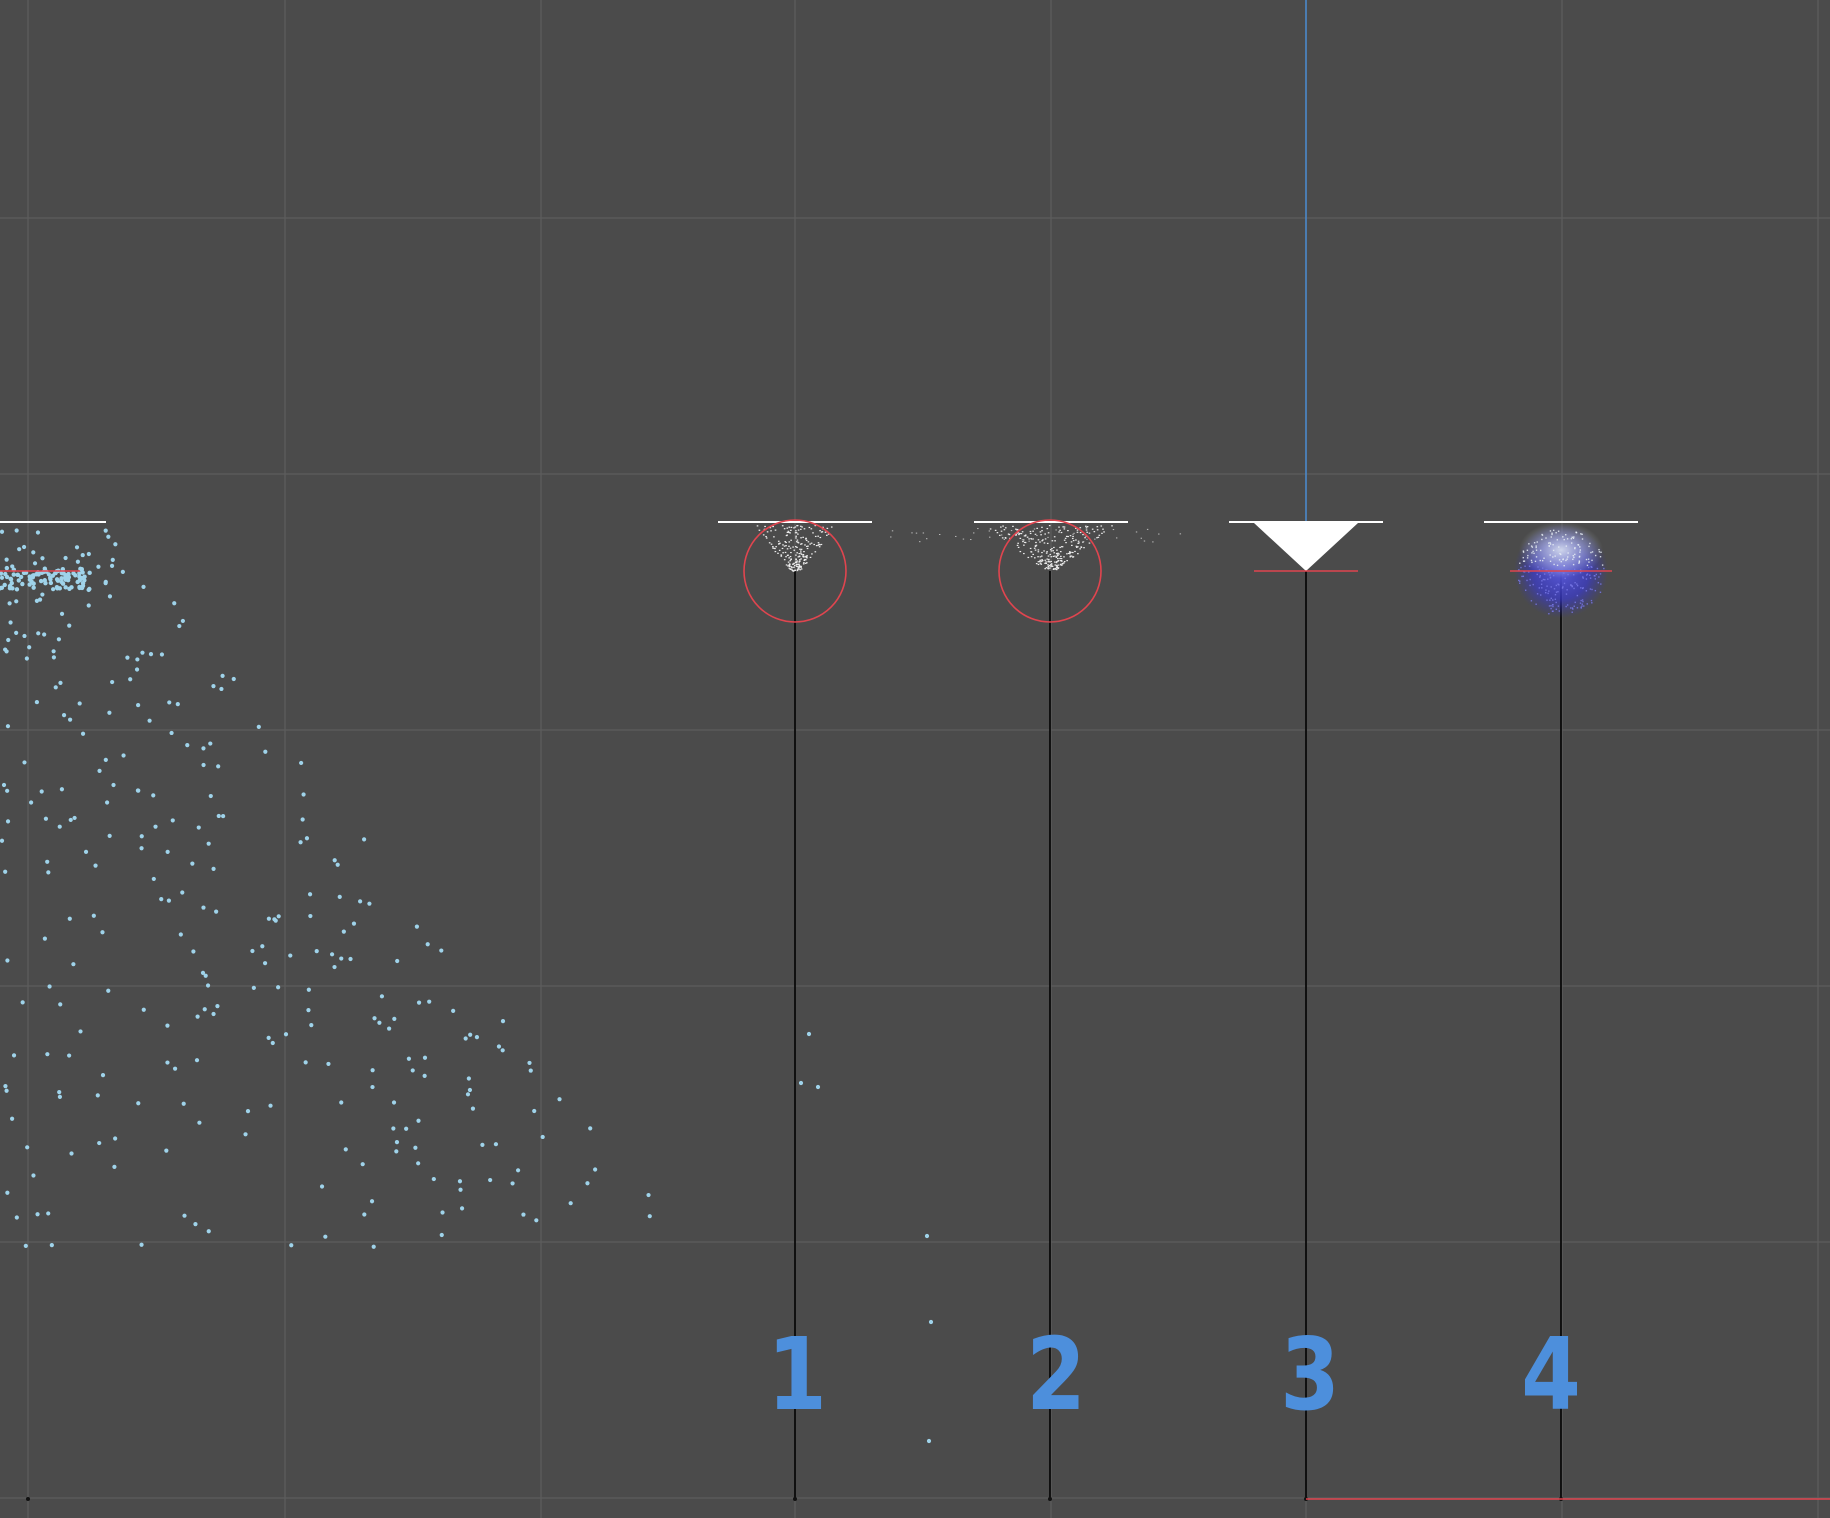  Describe the element at coordinates (1306, 547) in the screenshot. I see `emitter-3-triangle` at that location.